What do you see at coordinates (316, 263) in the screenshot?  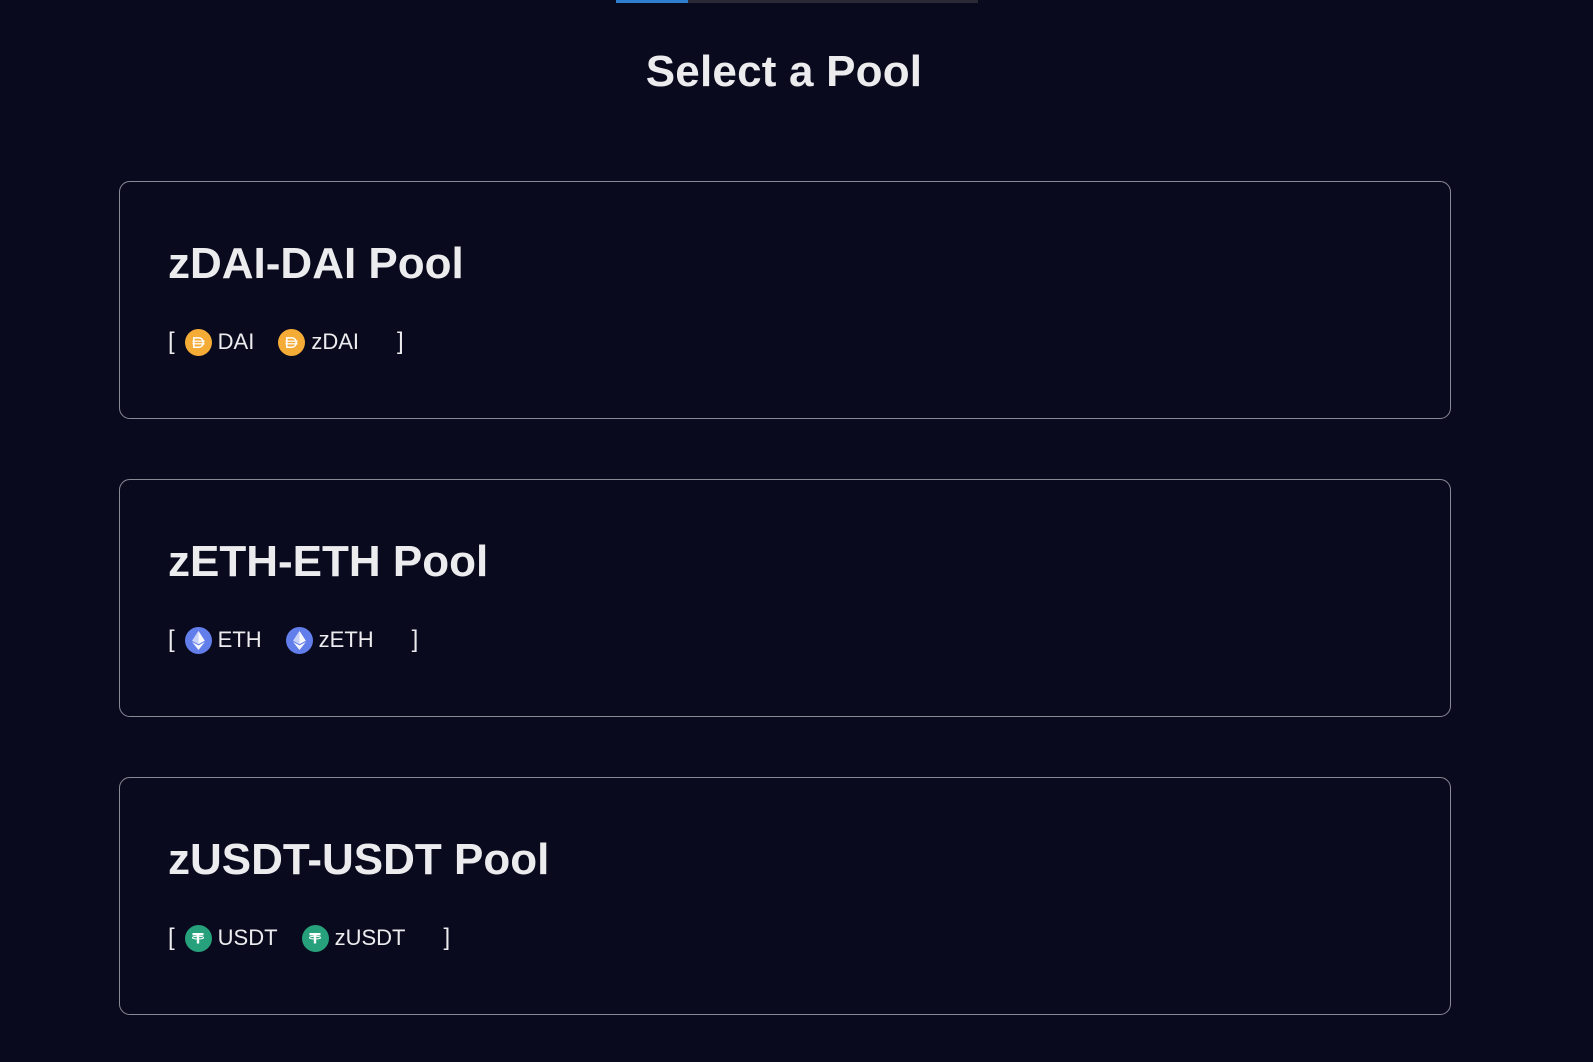 I see `pool-name: zDAI-DAI Pool` at bounding box center [316, 263].